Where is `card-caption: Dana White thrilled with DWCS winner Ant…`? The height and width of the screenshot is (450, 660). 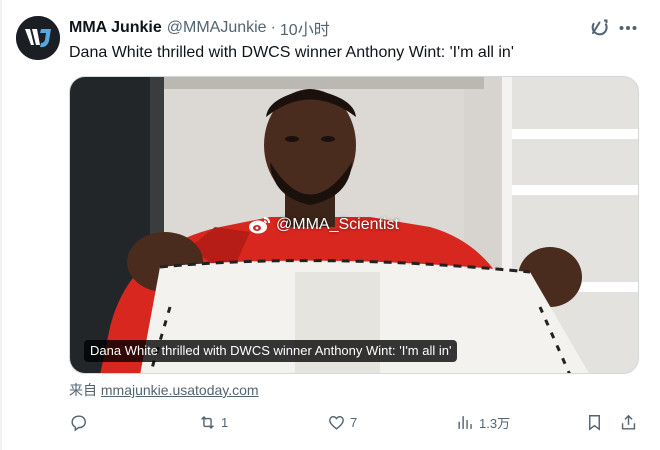
card-caption: Dana White thrilled with DWCS winner Ant… is located at coordinates (271, 351).